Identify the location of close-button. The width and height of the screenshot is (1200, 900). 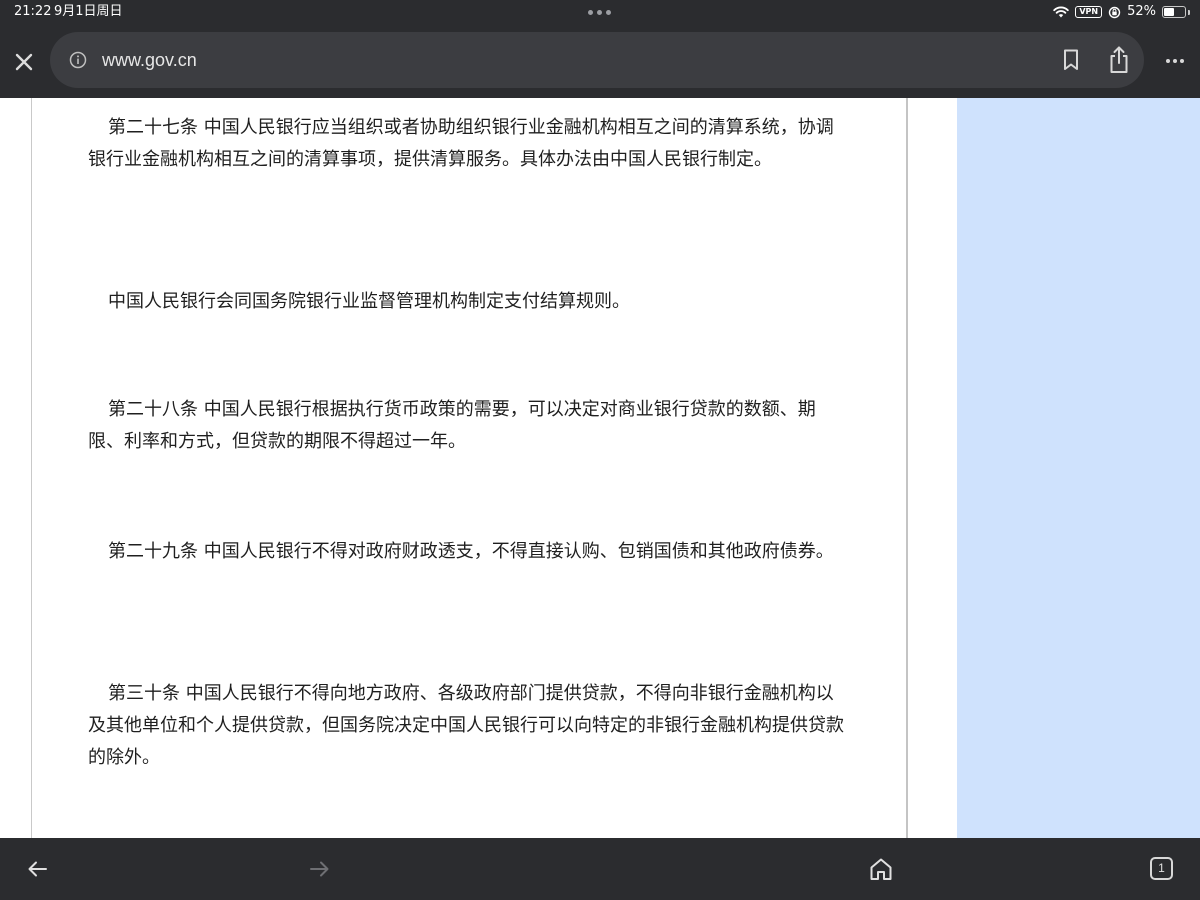
(24, 62).